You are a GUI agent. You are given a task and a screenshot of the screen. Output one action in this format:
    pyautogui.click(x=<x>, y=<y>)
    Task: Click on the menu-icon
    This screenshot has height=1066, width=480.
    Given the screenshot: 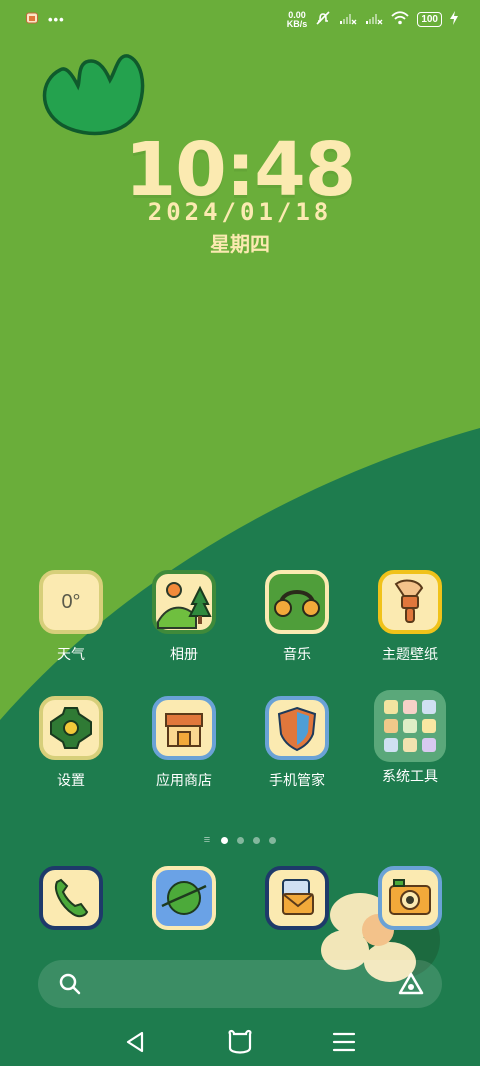 What is the action you would take?
    pyautogui.click(x=344, y=1042)
    